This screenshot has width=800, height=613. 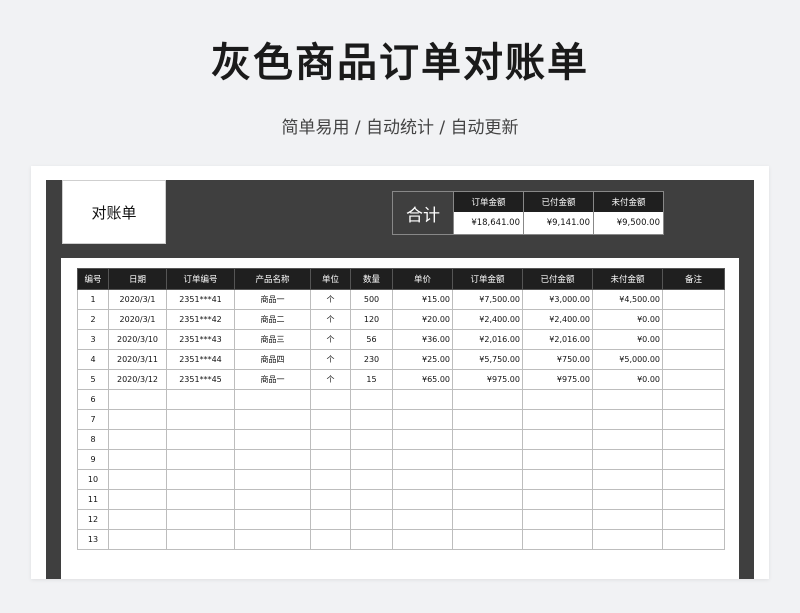 What do you see at coordinates (93, 359) in the screenshot?
I see `cell-id: 4` at bounding box center [93, 359].